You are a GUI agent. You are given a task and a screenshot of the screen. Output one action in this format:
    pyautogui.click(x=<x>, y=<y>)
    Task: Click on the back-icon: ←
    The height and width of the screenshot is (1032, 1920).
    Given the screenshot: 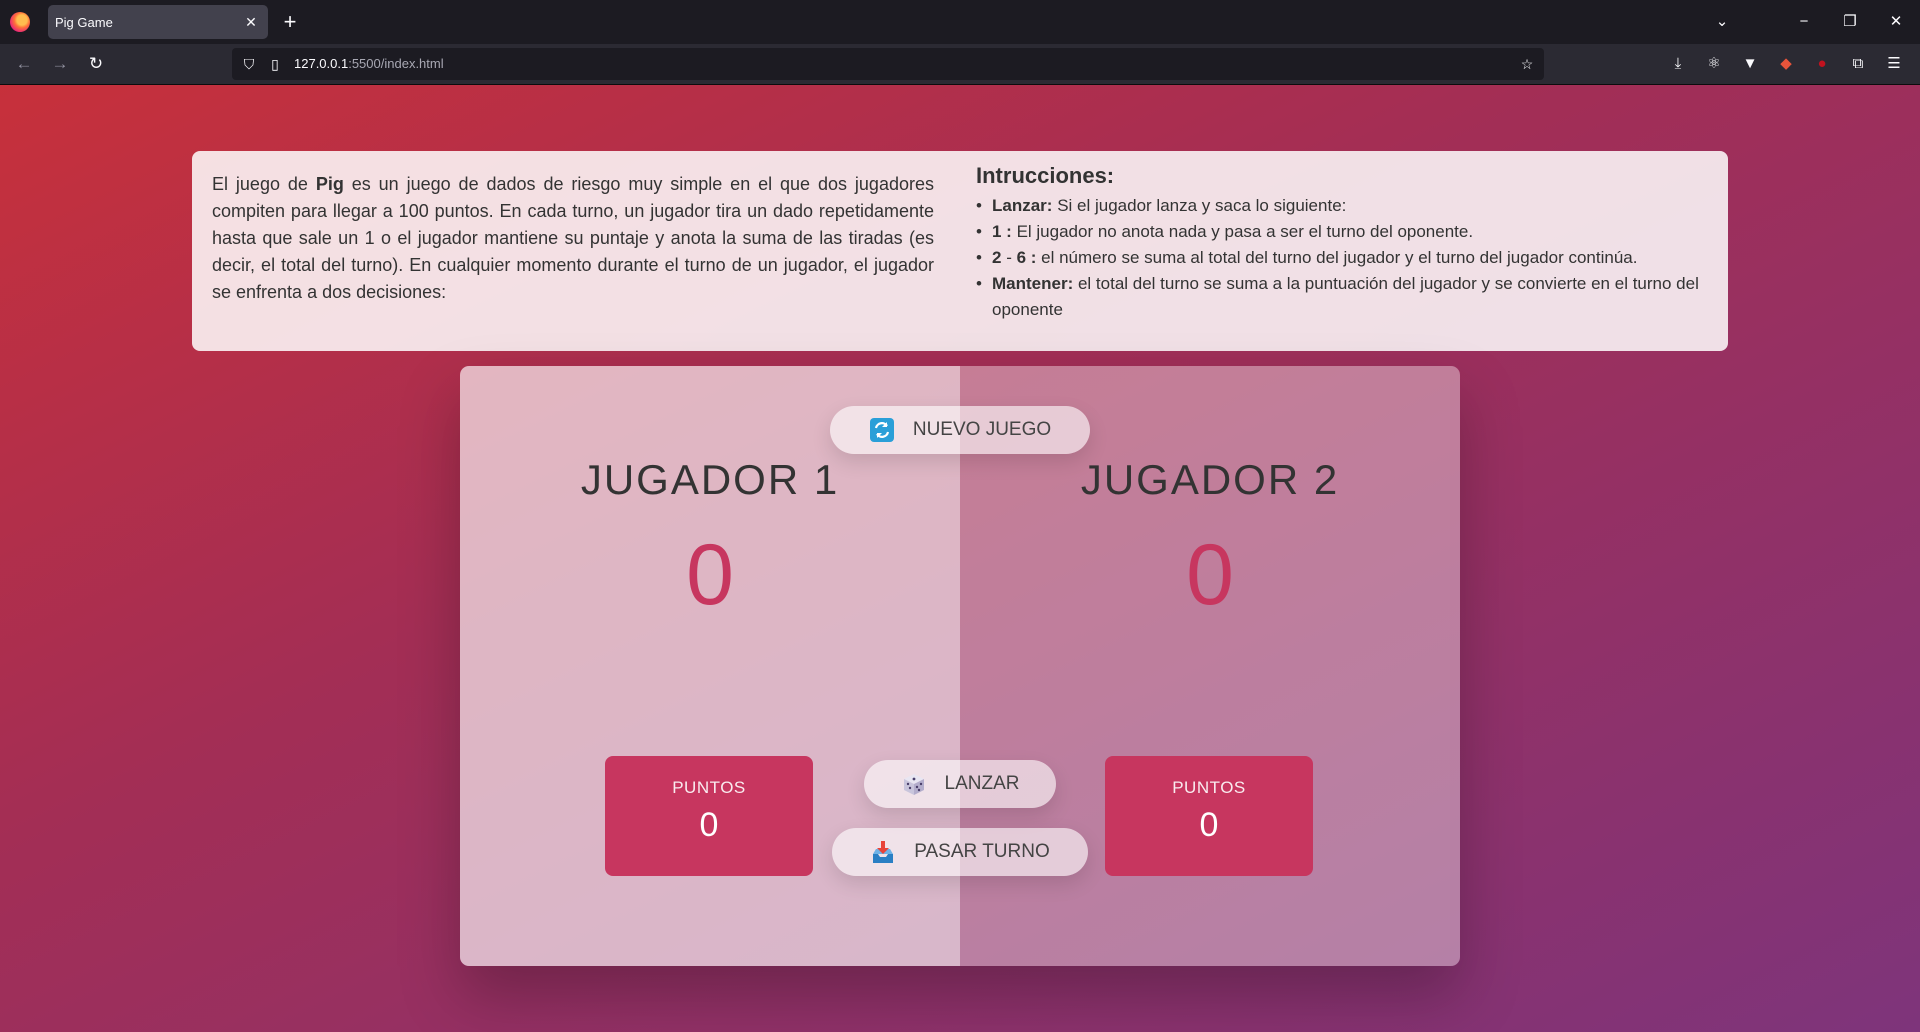 What is the action you would take?
    pyautogui.click(x=24, y=64)
    